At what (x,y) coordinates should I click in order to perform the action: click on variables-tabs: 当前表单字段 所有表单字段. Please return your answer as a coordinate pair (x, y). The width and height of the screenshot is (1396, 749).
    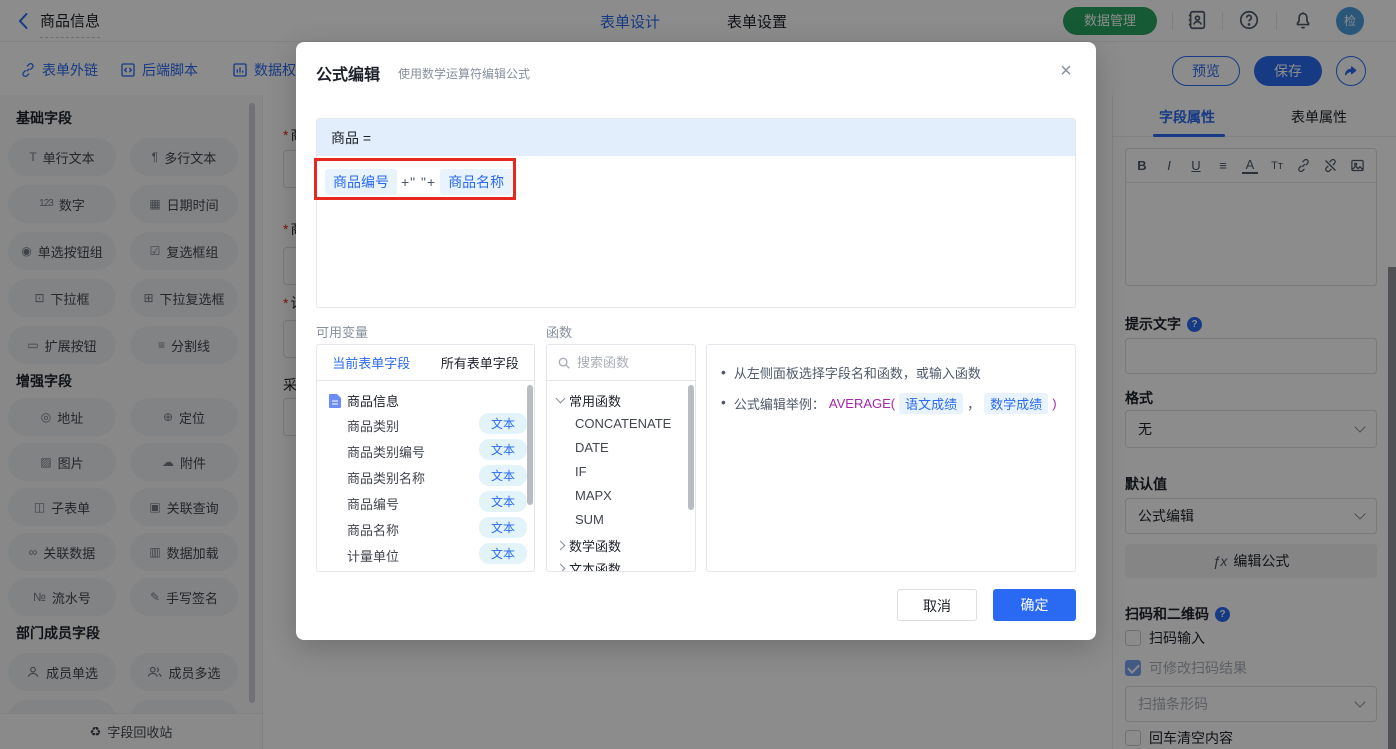
    Looking at the image, I should click on (425, 363).